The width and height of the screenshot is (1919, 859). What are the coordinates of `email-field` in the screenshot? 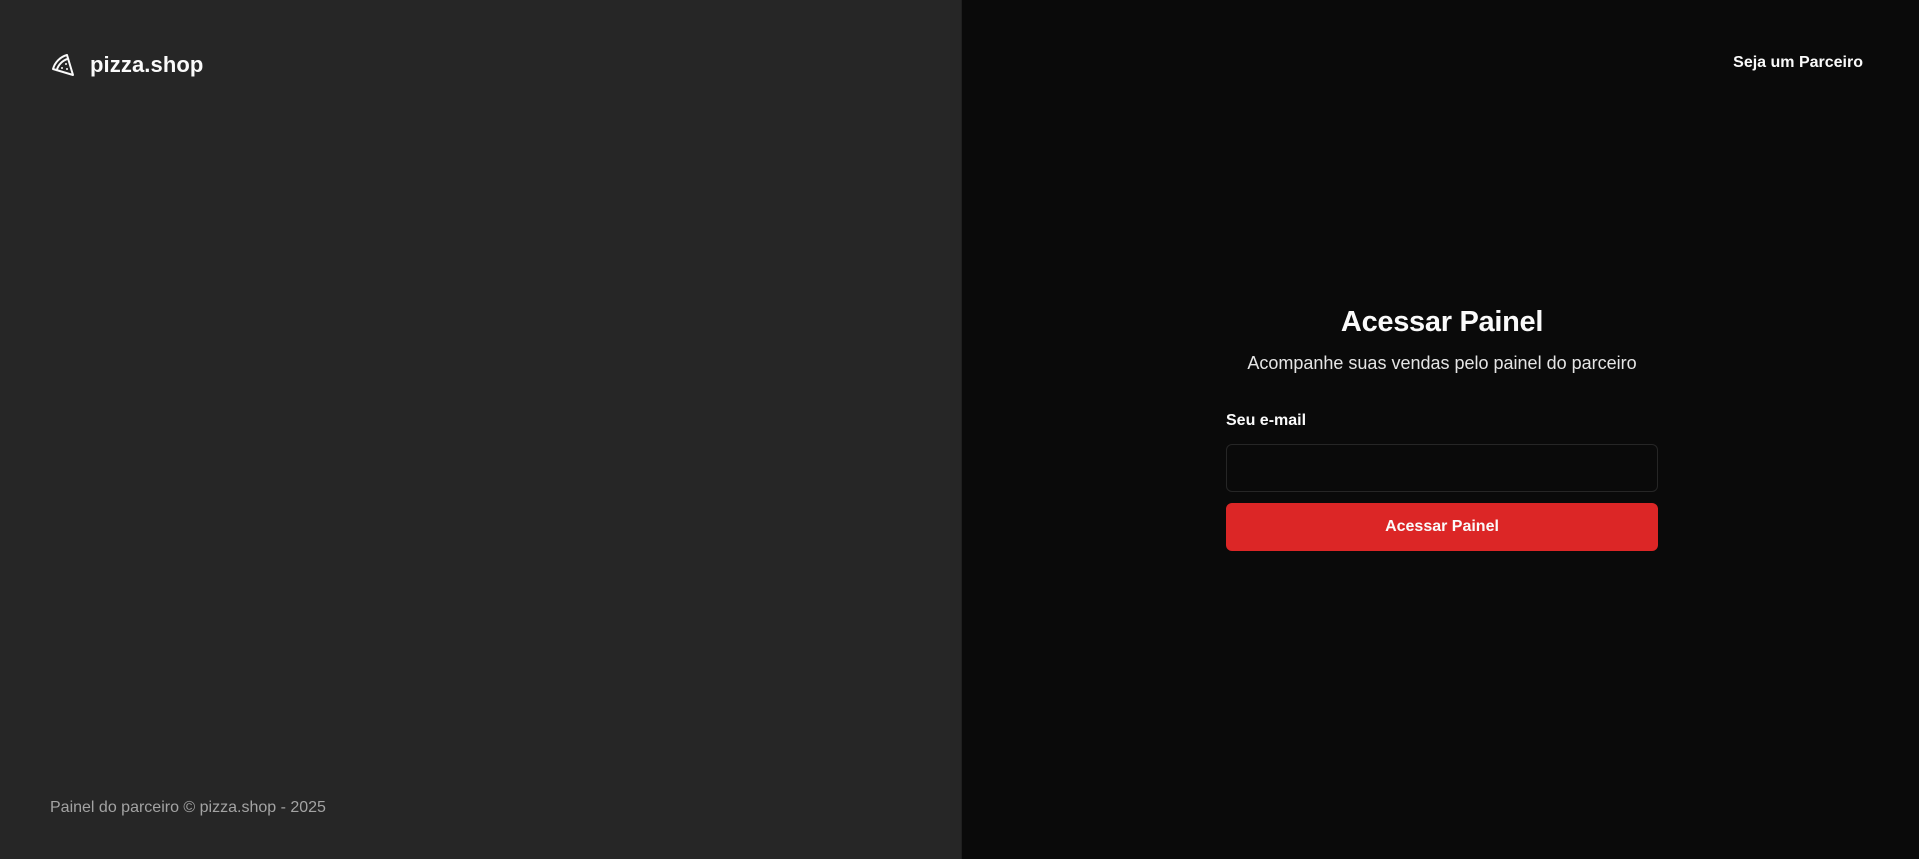 It's located at (1442, 468).